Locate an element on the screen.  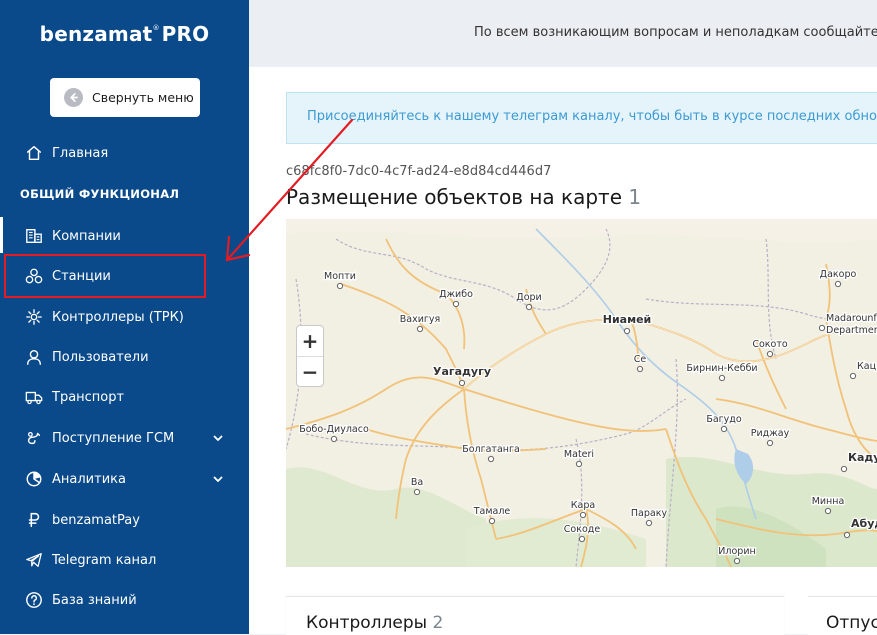
station-uuid: c68fc8f0-7dc0-4c7f-ad24-e8d84cd446d7 is located at coordinates (419, 171).